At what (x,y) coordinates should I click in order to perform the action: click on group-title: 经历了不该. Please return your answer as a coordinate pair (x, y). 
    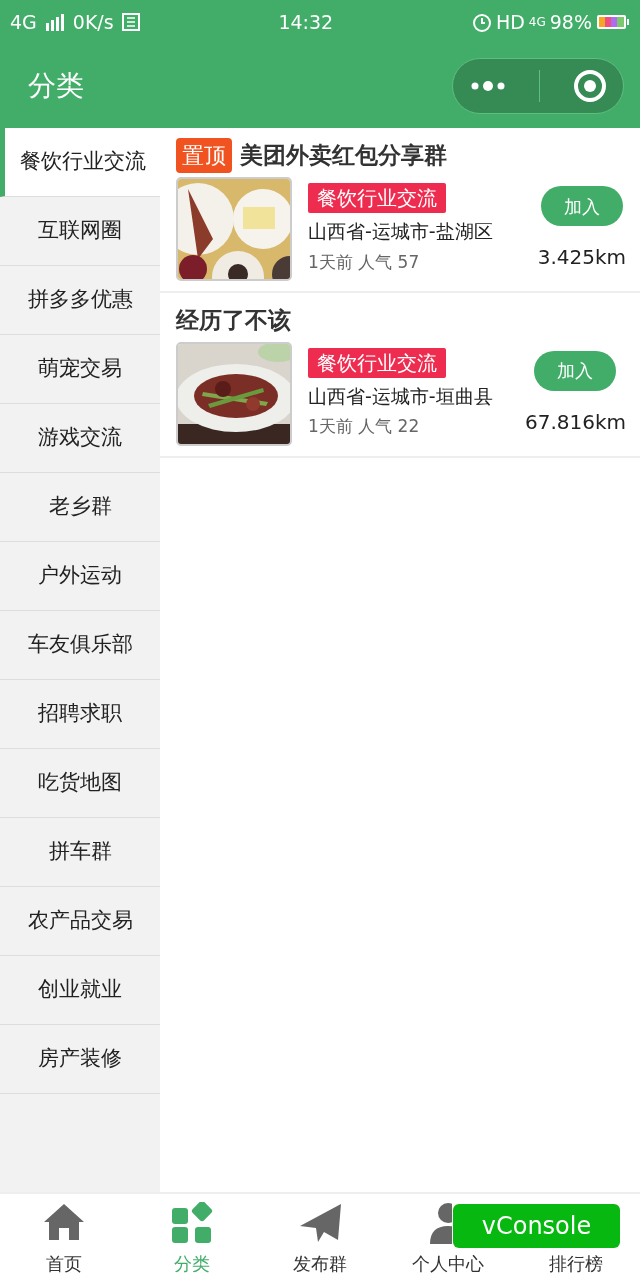
    Looking at the image, I should click on (233, 320).